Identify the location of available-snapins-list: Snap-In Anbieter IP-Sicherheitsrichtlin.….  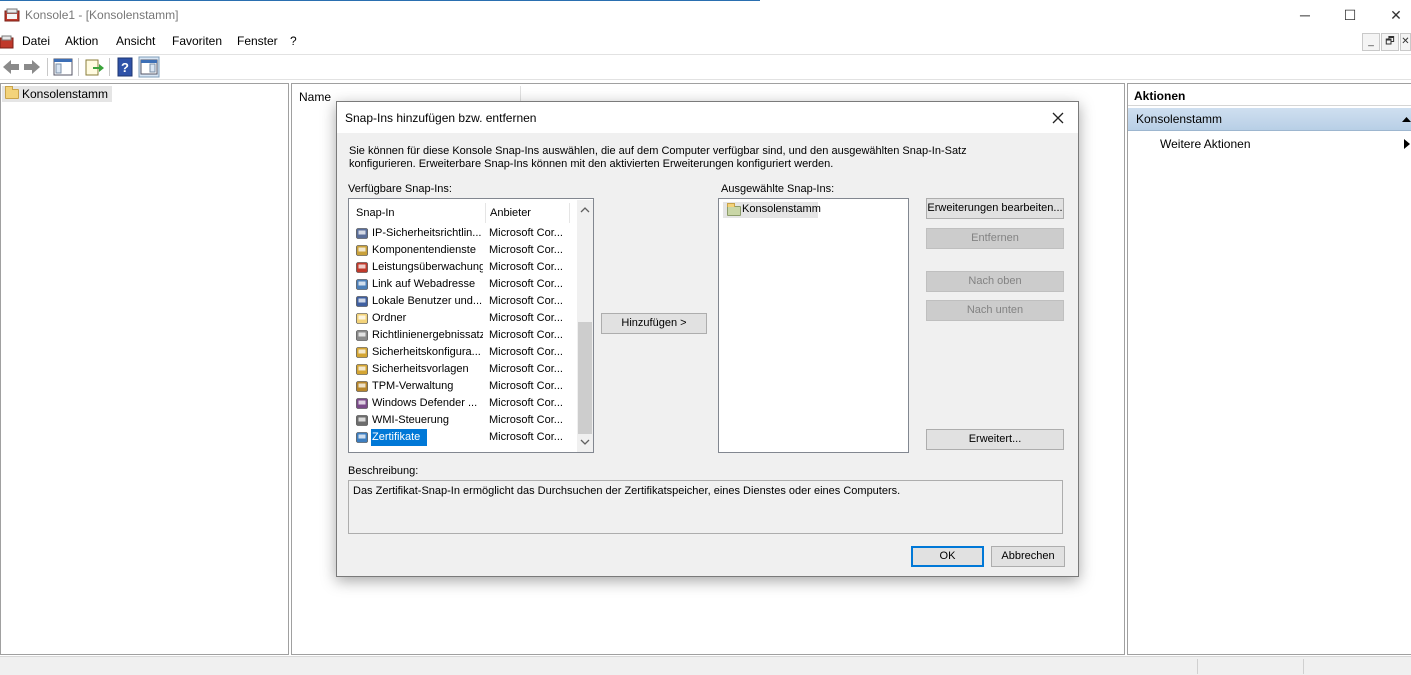
(471, 325).